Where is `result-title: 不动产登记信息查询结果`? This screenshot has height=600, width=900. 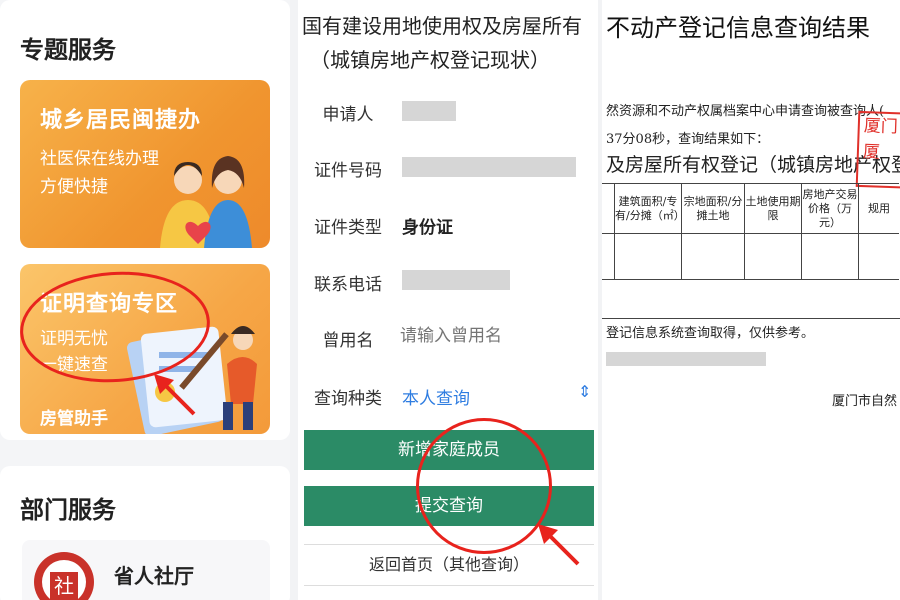
result-title: 不动产登记信息查询结果 is located at coordinates (738, 28).